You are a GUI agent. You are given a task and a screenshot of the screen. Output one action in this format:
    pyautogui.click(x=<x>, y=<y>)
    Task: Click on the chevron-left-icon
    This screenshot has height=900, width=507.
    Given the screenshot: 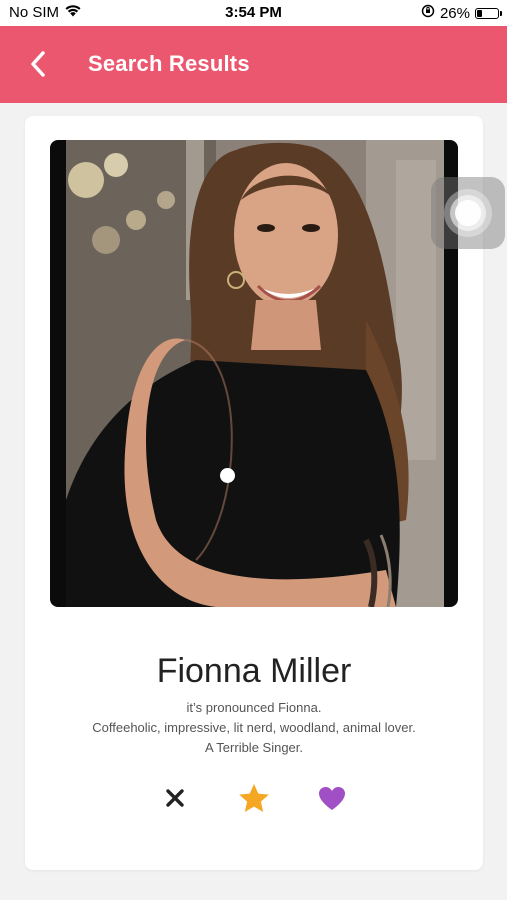 What is the action you would take?
    pyautogui.click(x=38, y=64)
    